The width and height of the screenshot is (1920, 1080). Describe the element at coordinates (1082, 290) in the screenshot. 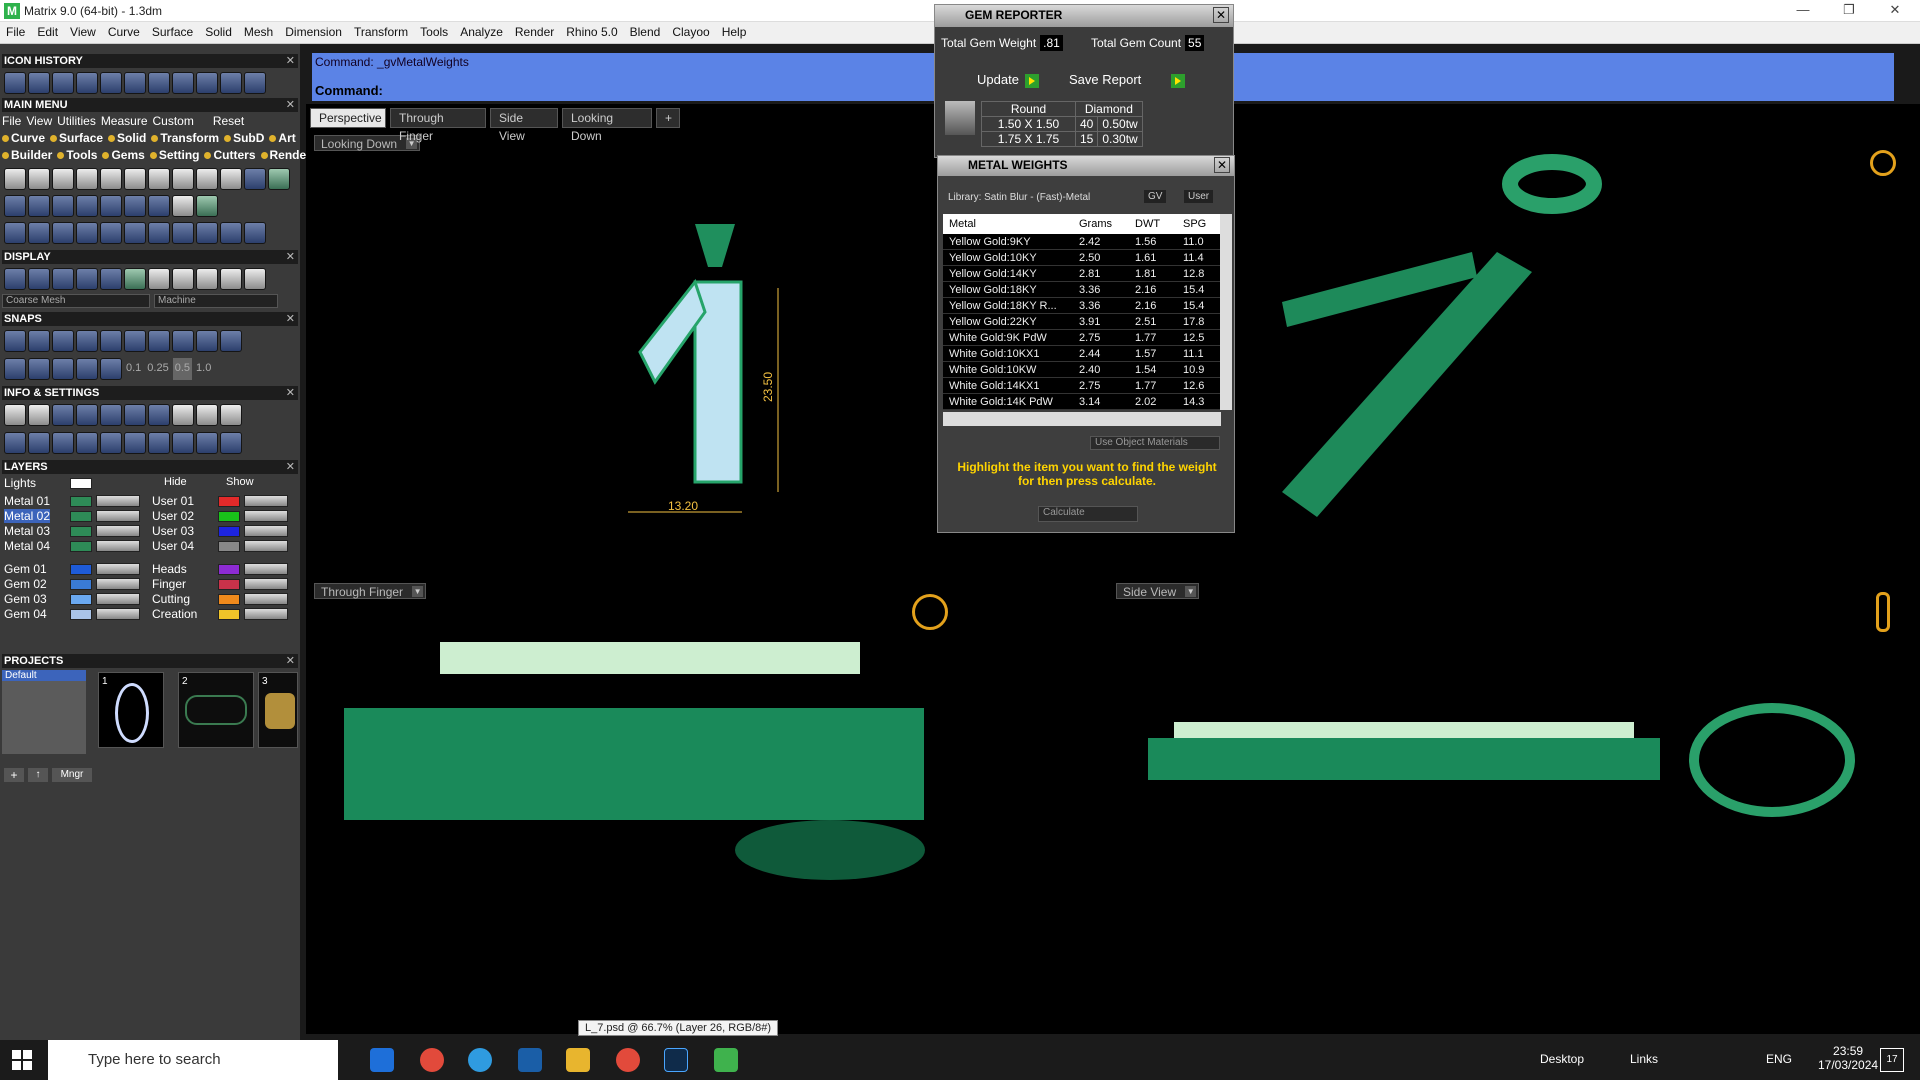

I see `table-row: Yellow Gold:18KY 3.36 2.16 15.4` at that location.